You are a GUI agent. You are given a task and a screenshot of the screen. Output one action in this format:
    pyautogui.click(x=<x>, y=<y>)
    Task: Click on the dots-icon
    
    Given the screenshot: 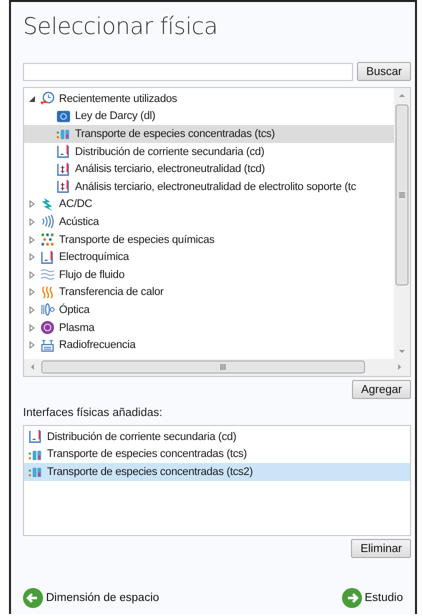 What is the action you would take?
    pyautogui.click(x=47, y=240)
    